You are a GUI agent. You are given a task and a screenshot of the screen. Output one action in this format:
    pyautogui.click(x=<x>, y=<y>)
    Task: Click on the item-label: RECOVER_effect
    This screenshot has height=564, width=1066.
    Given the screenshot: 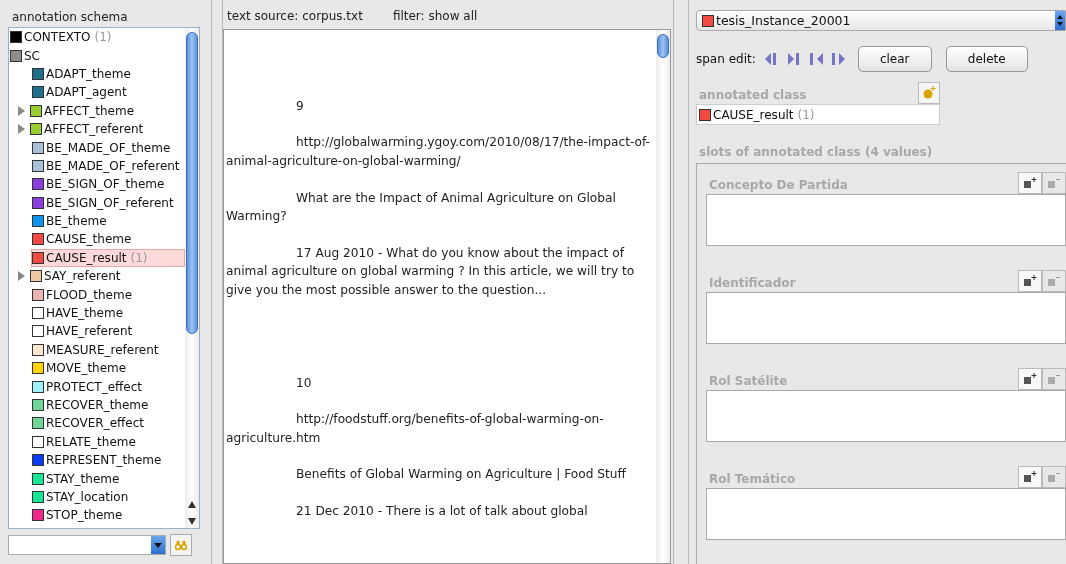 What is the action you would take?
    pyautogui.click(x=95, y=423)
    